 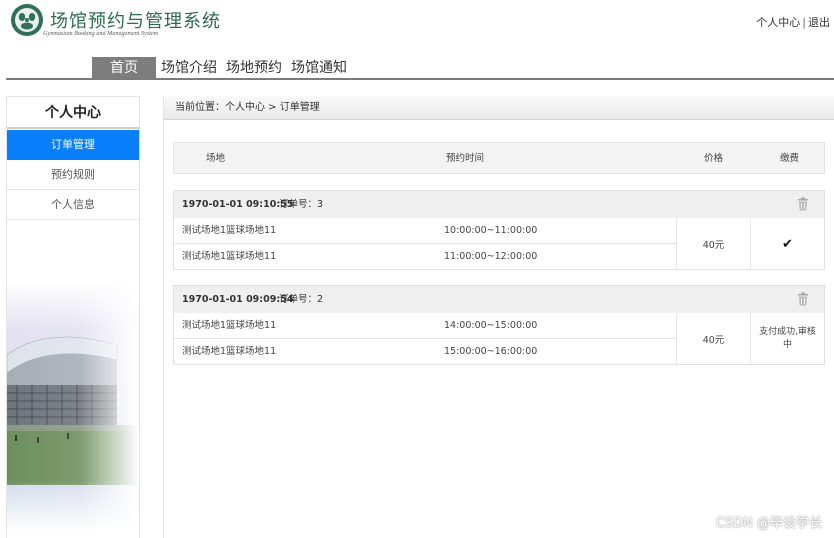 What do you see at coordinates (73, 175) in the screenshot?
I see `sidebar-item-rules: 预约规则` at bounding box center [73, 175].